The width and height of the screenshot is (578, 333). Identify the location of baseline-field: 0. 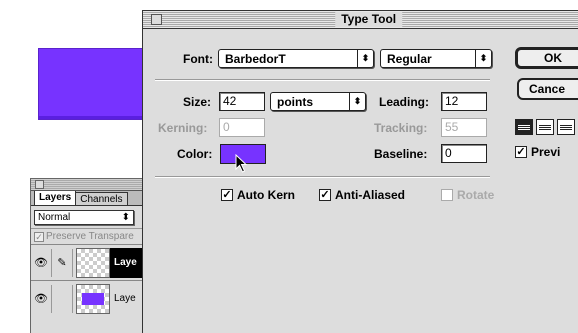
(464, 153).